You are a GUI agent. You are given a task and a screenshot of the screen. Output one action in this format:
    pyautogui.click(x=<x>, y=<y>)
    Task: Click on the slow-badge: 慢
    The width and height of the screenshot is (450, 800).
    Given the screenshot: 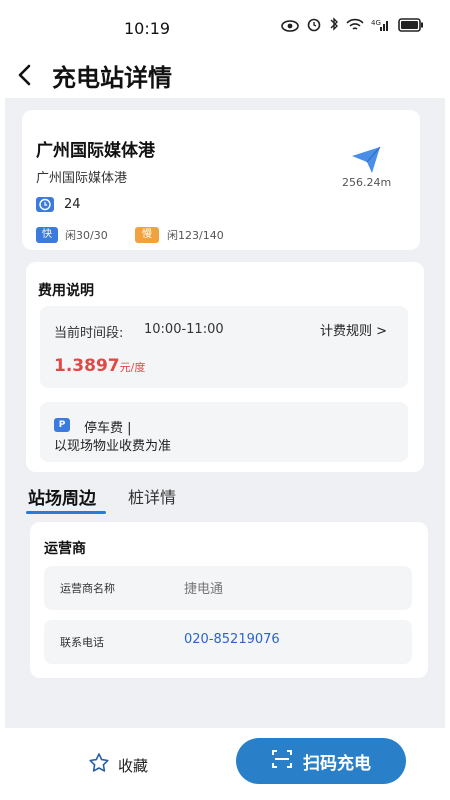 What is the action you would take?
    pyautogui.click(x=147, y=235)
    